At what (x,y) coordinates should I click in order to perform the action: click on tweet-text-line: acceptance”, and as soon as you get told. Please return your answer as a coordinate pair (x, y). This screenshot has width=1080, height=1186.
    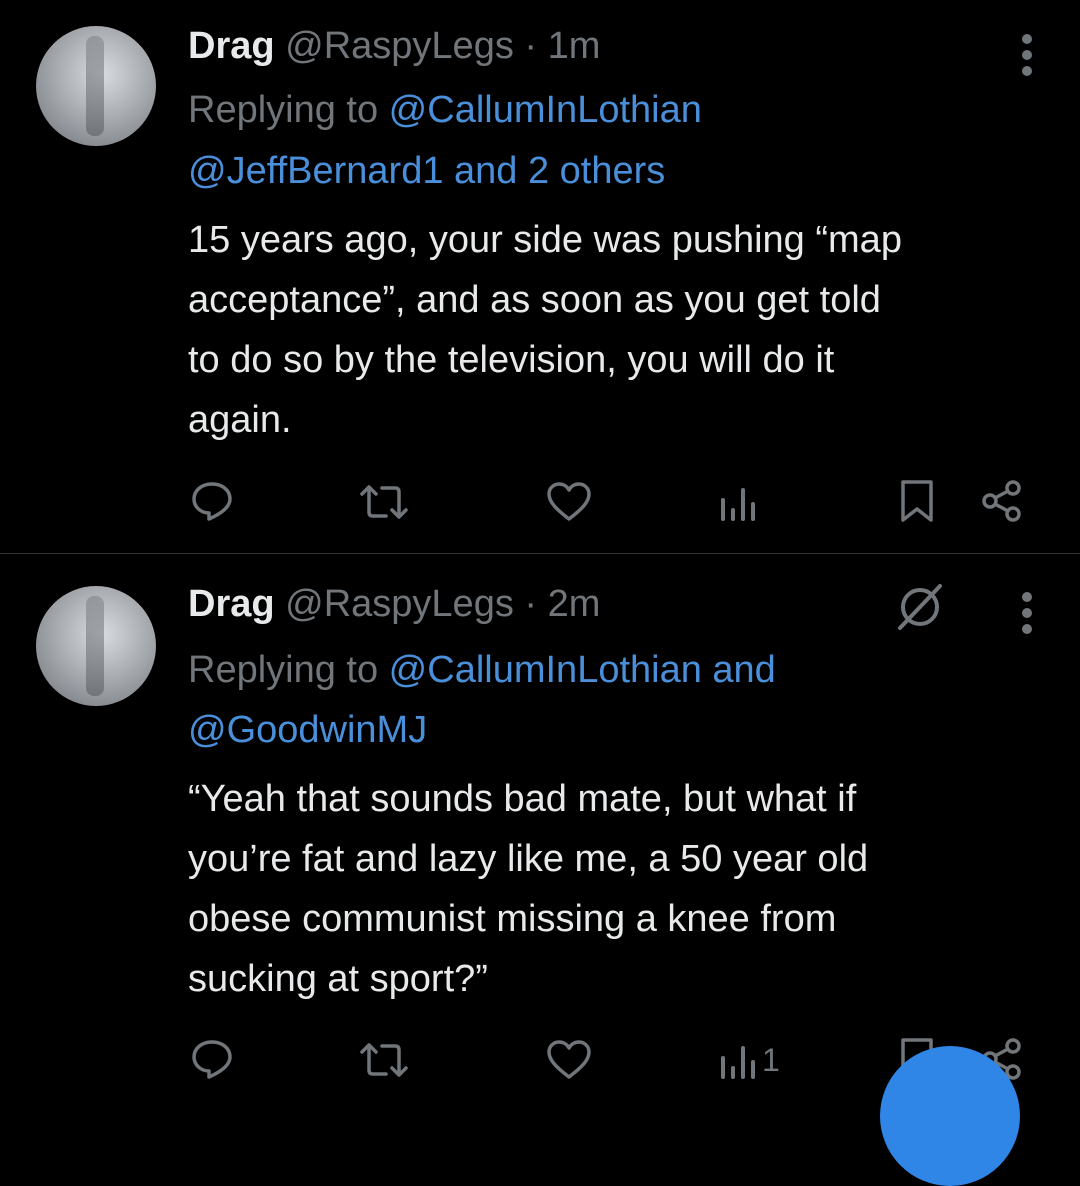
    Looking at the image, I should click on (534, 300).